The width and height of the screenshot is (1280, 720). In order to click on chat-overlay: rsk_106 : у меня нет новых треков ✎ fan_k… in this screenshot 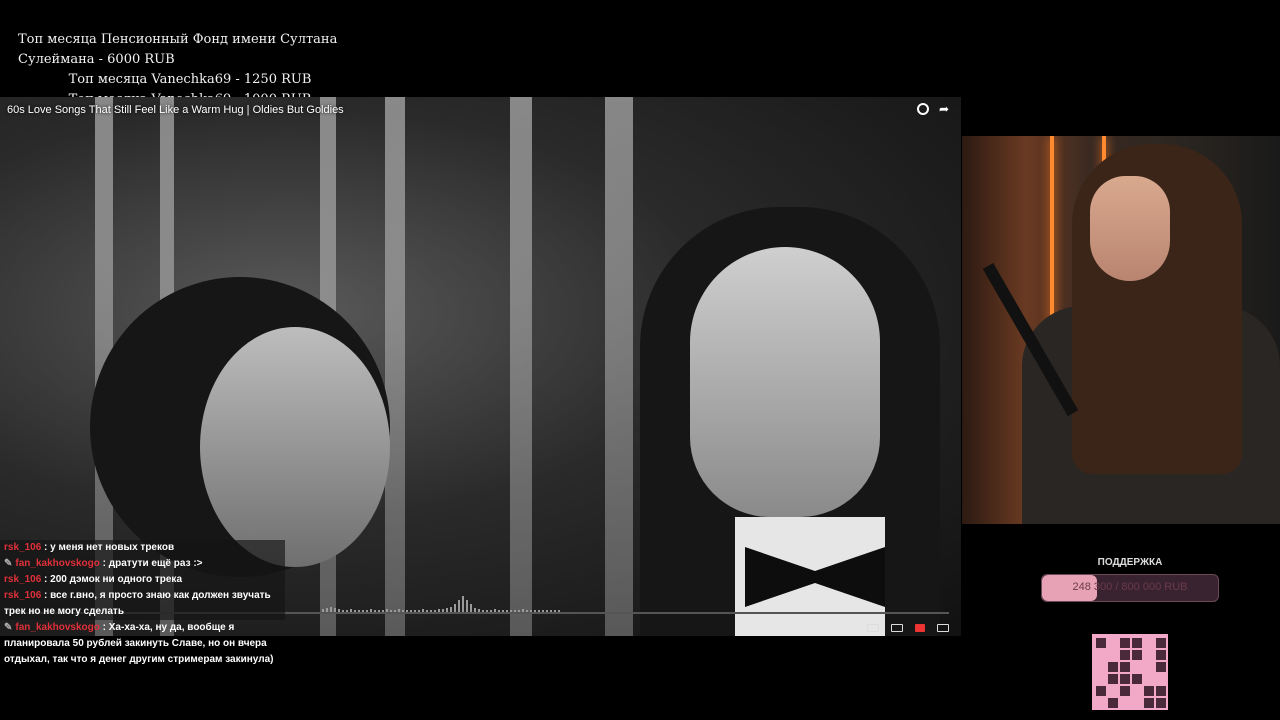, I will do `click(142, 604)`.